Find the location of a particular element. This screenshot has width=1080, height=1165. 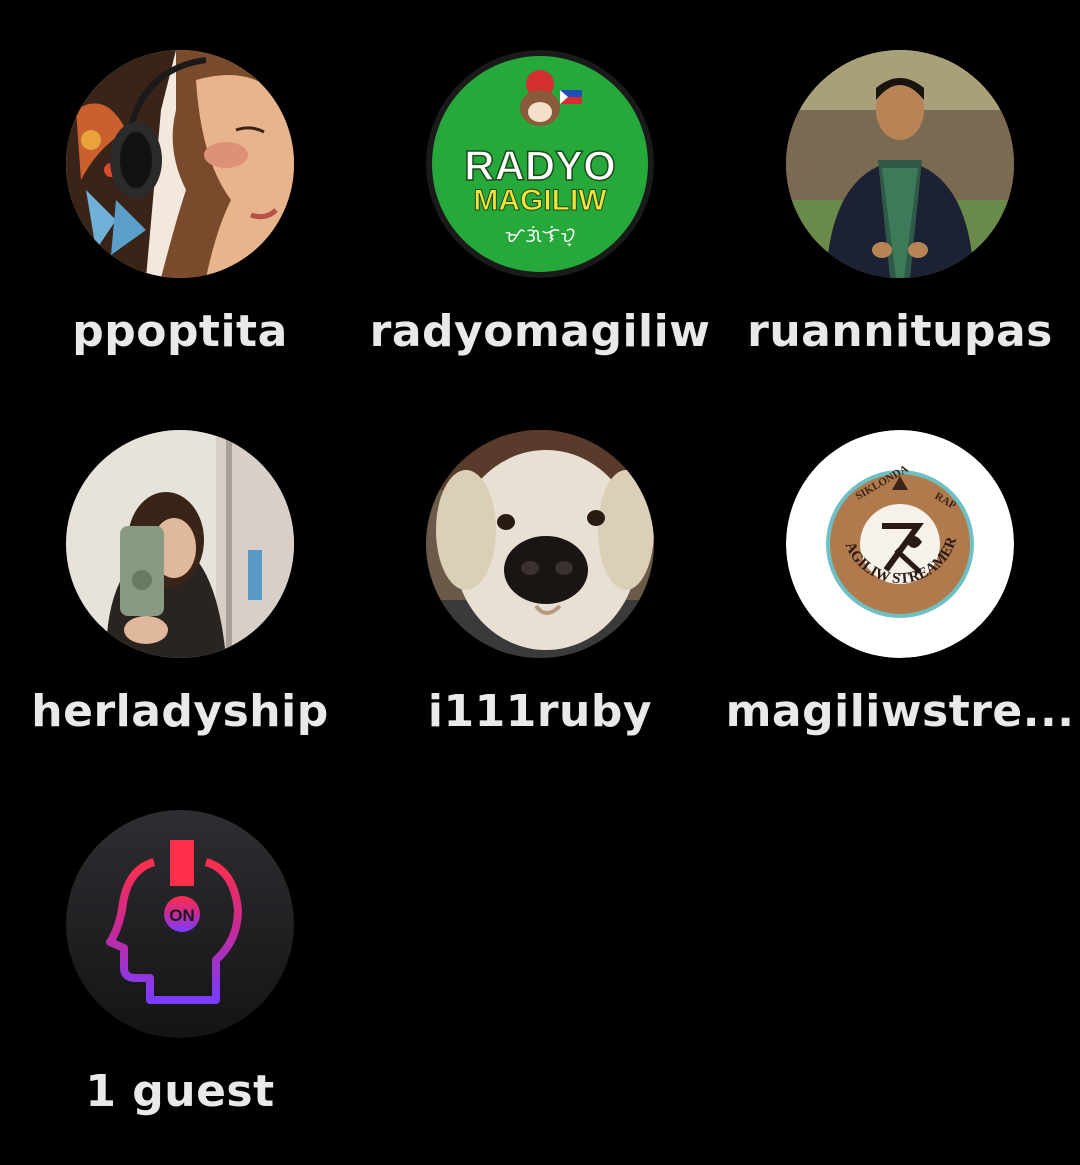

magiliw-streamers-badge-icon: SIKLONDA RAP MAGILIW STREAMERS is located at coordinates (900, 544).